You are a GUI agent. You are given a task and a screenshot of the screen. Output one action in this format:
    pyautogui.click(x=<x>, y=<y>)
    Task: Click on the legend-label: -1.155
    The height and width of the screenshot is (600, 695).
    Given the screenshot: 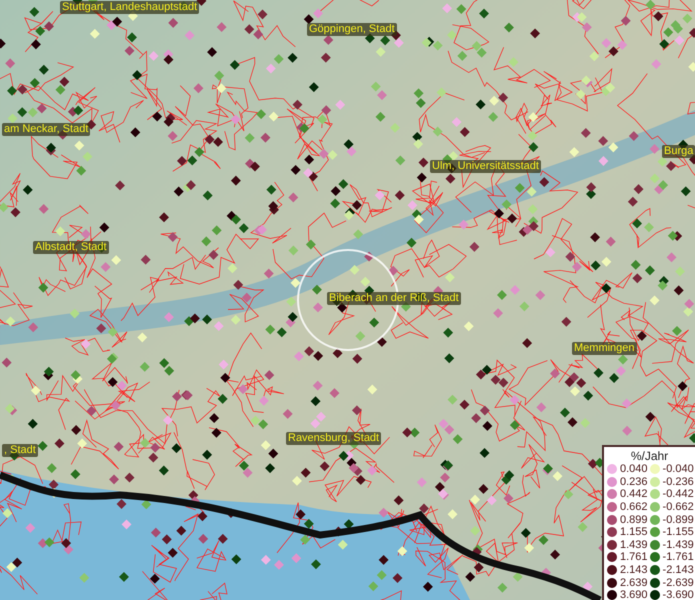 What is the action you would take?
    pyautogui.click(x=678, y=532)
    